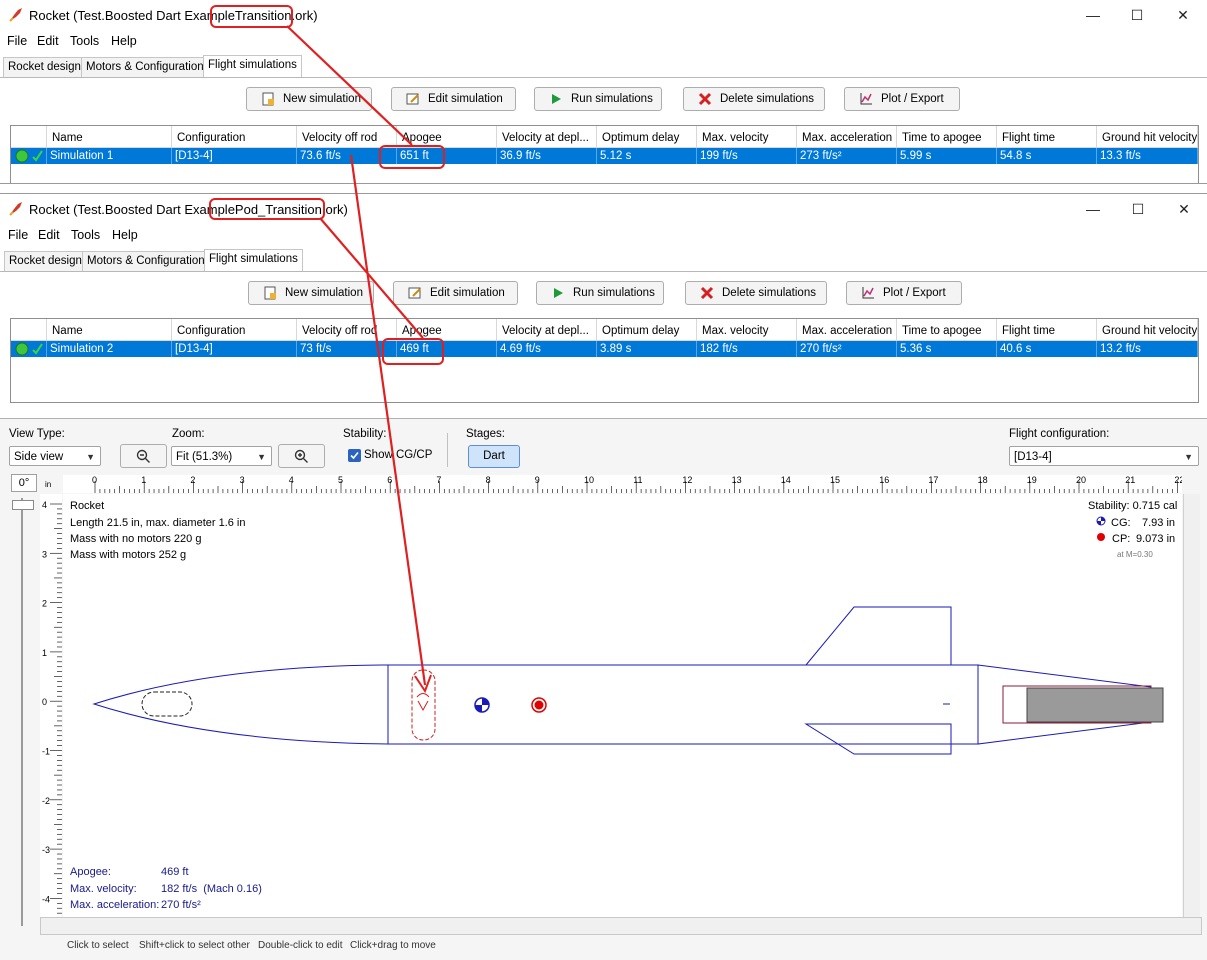  I want to click on ruler-label: 10, so click(589, 480).